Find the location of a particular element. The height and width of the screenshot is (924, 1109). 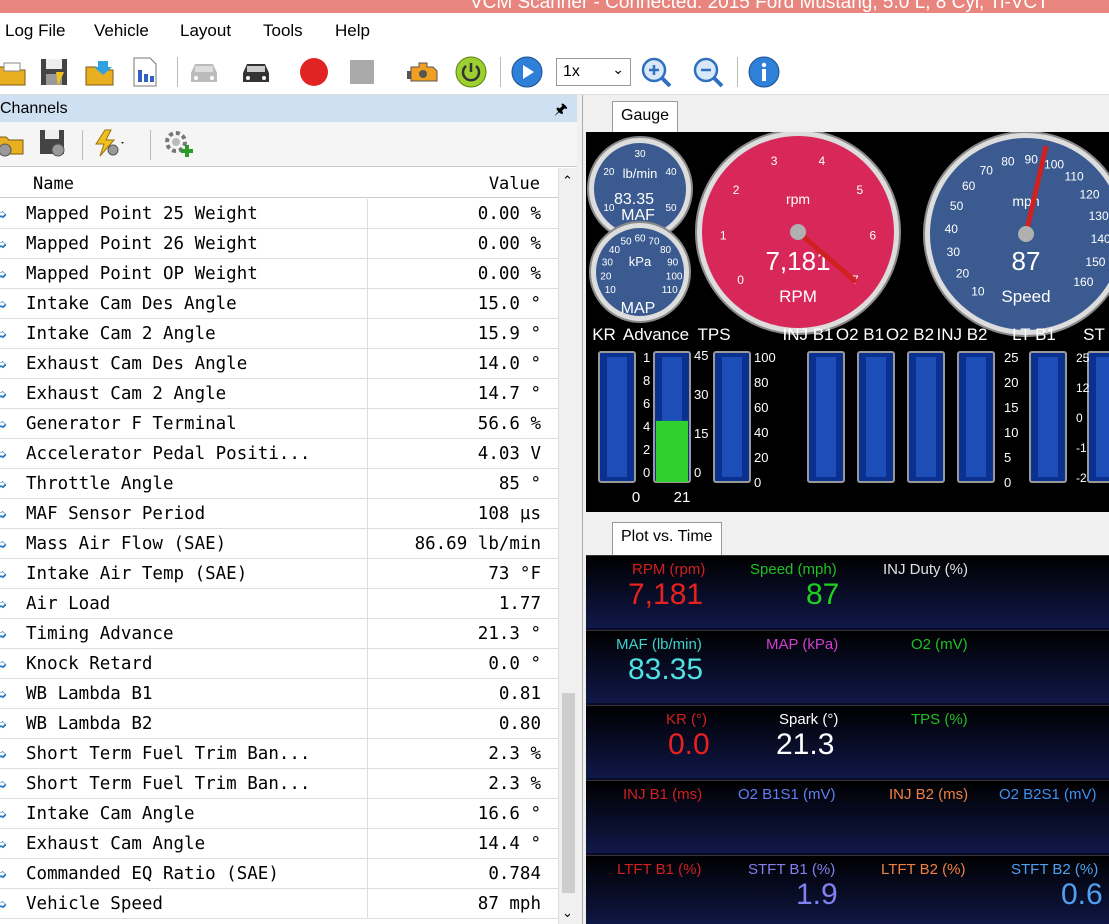

table-row: ➭ Exhaust Cam Angle 14.4 ° is located at coordinates (279, 844).